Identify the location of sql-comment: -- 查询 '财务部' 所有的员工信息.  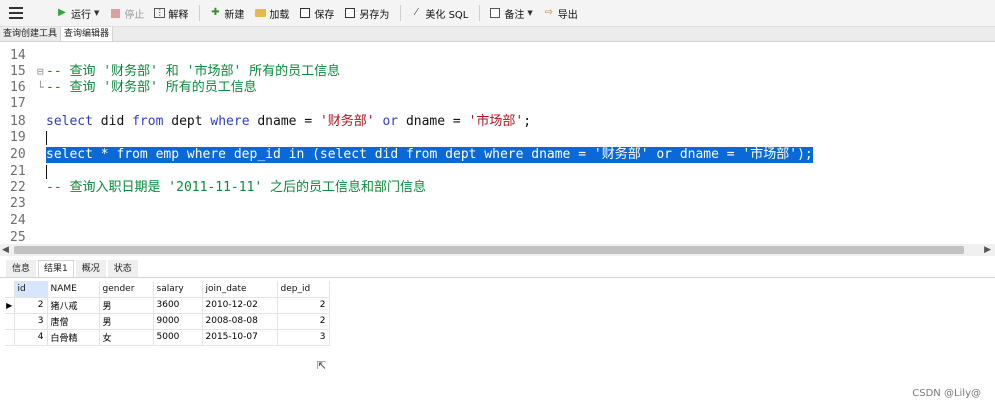
(151, 87).